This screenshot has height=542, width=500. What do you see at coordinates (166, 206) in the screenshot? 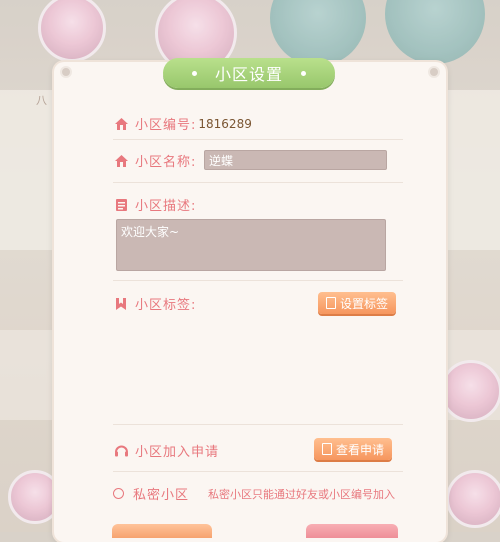
I see `community-desc-label: 小区描述:` at bounding box center [166, 206].